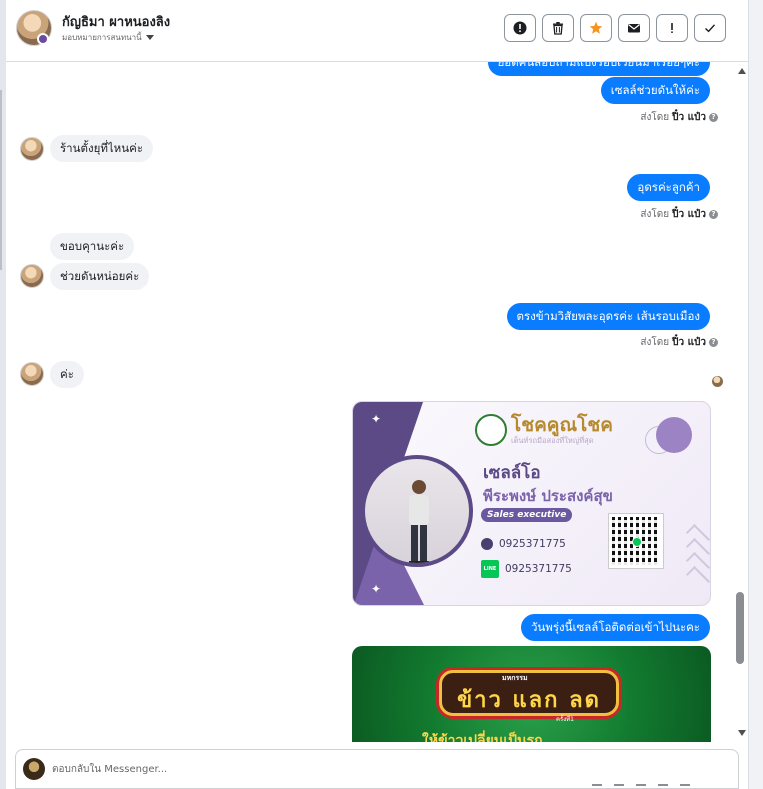  I want to click on message-outgoing: ตรงข้ามวิสัยพละอุดรค่ะ เส้นรอบเมือง, so click(608, 316).